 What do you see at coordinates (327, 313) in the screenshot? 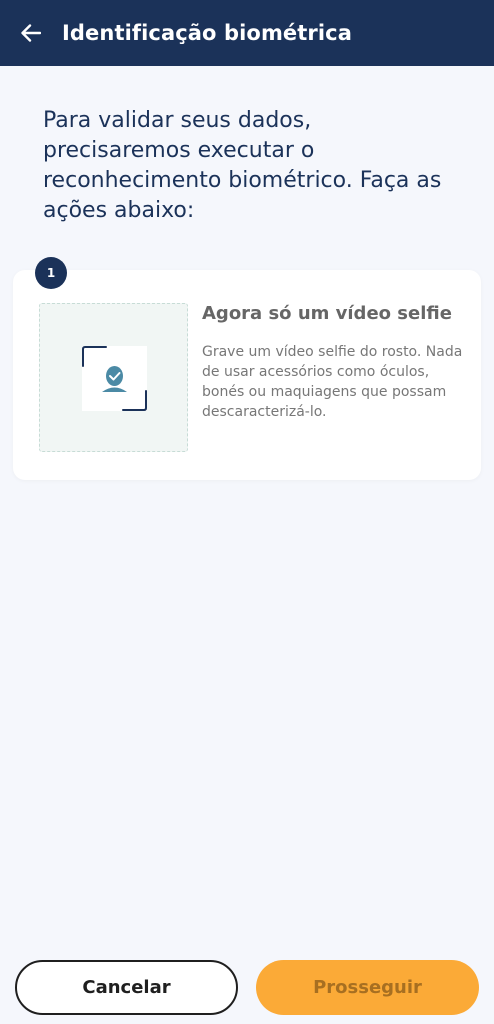
I see `step-title: Agora só um vídeo selfie` at bounding box center [327, 313].